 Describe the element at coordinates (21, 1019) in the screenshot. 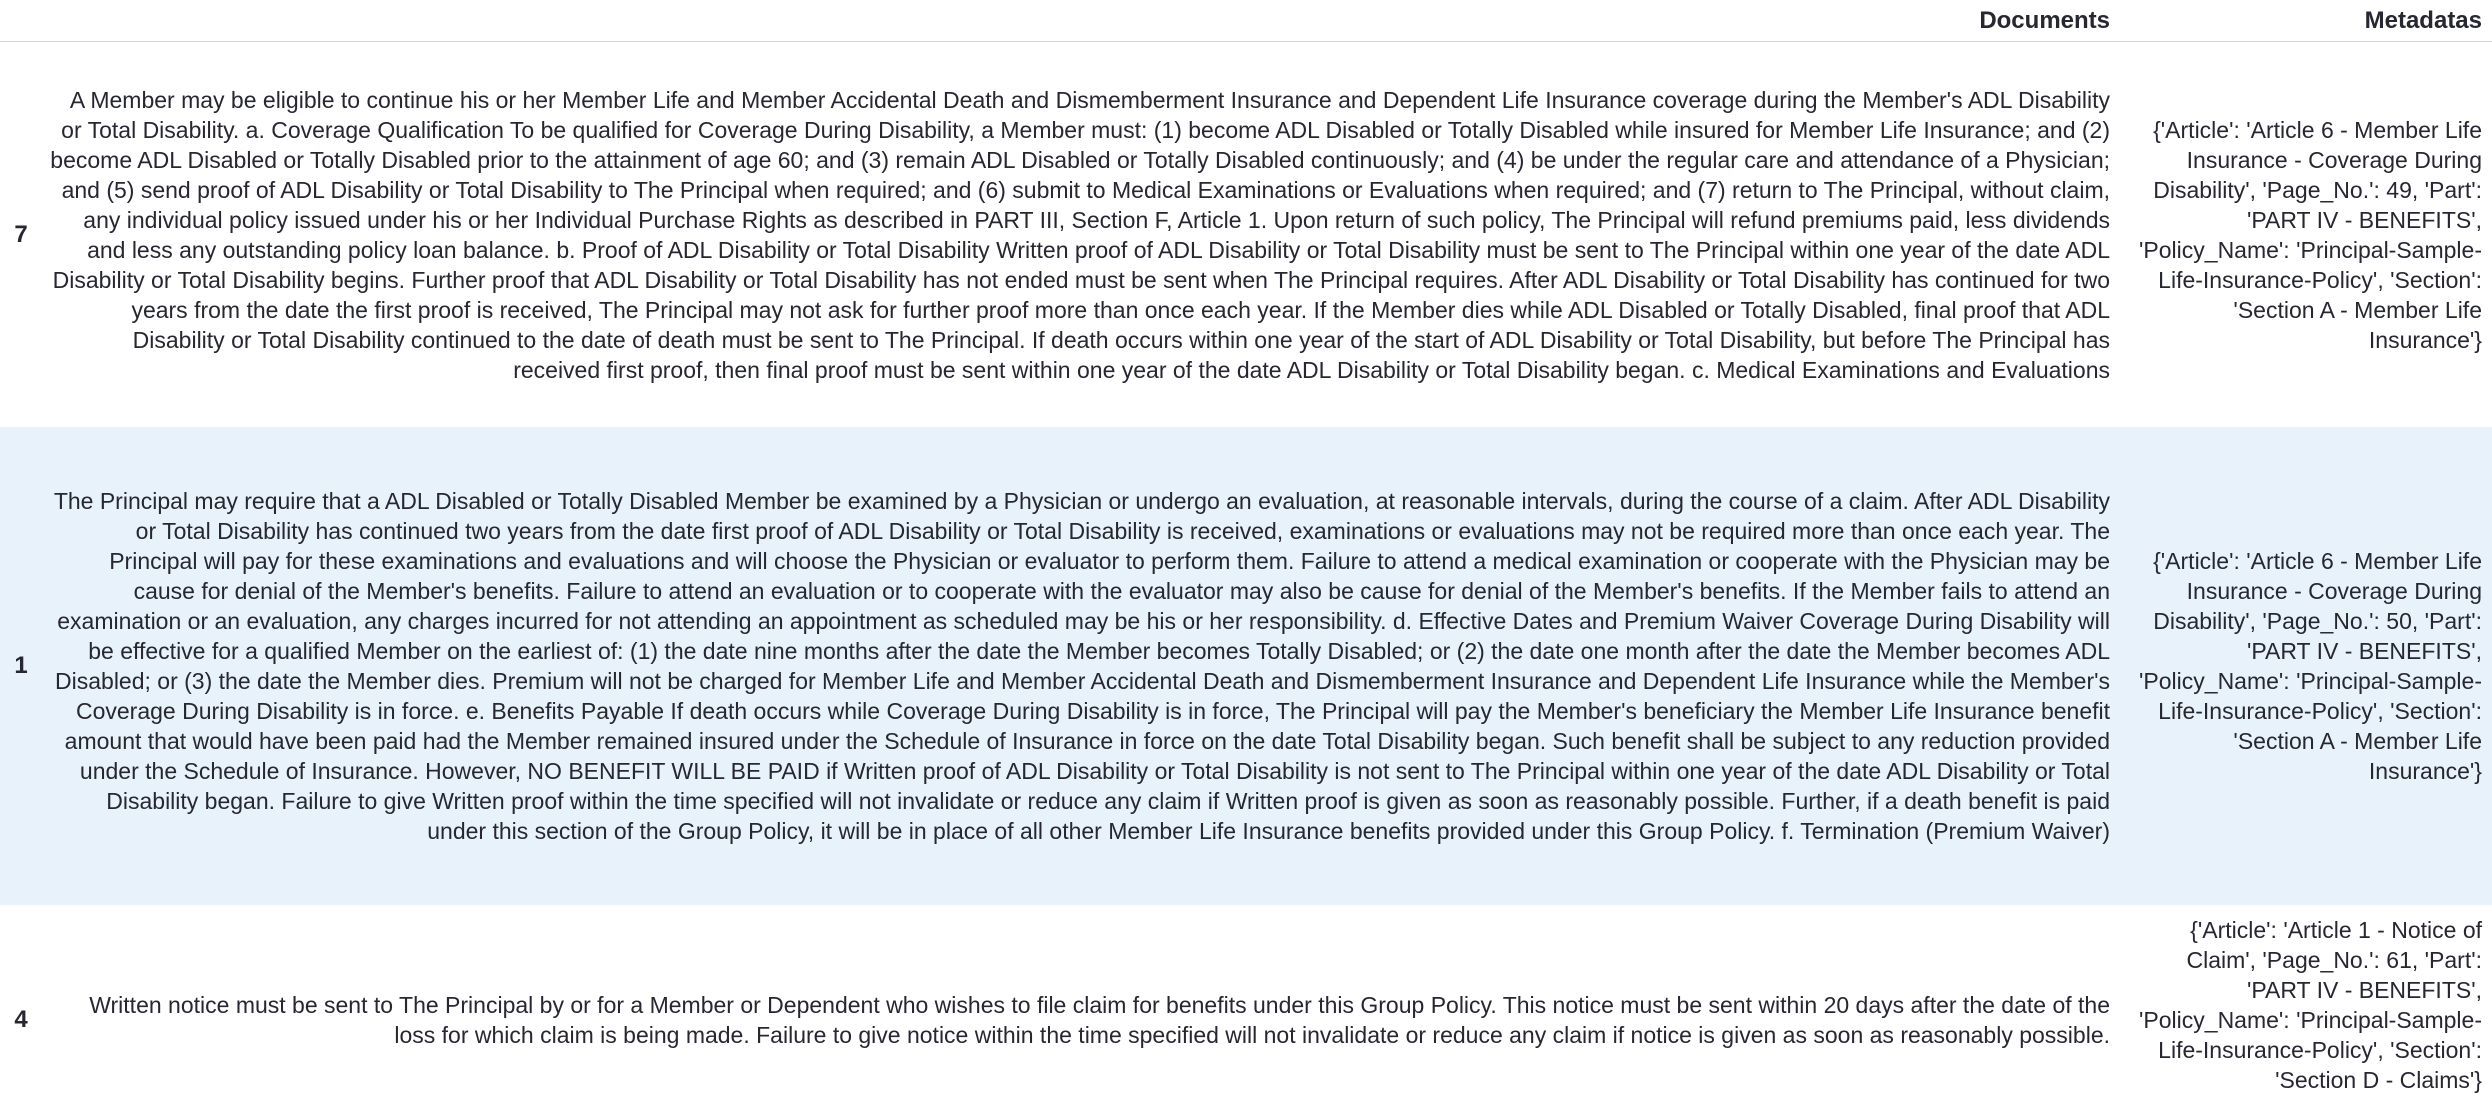

I see `row-index: 4` at that location.